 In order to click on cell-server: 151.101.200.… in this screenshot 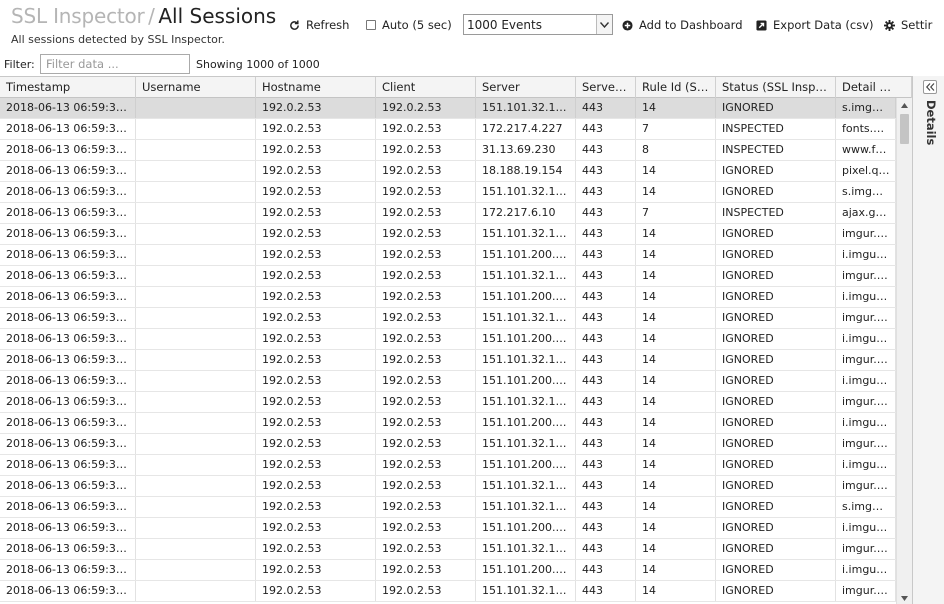, I will do `click(526, 570)`.